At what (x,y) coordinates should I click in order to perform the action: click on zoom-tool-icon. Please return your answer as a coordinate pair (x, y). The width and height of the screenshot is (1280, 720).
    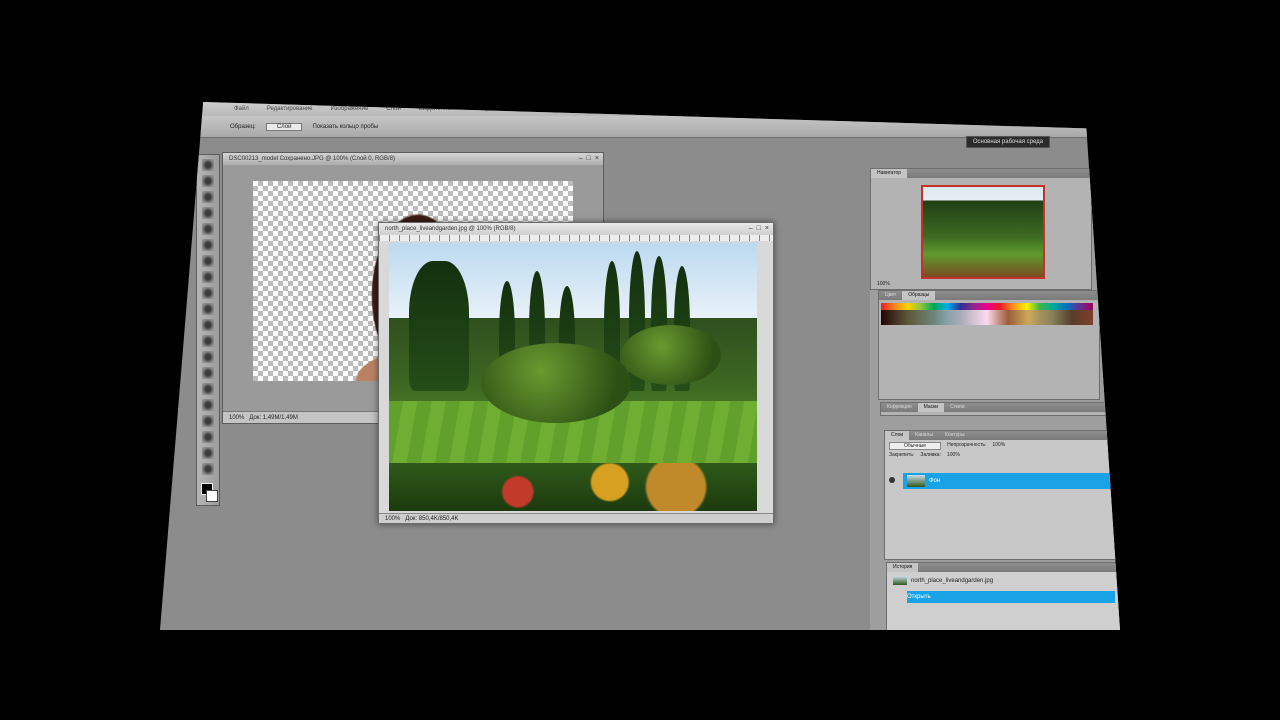
    Looking at the image, I should click on (208, 469).